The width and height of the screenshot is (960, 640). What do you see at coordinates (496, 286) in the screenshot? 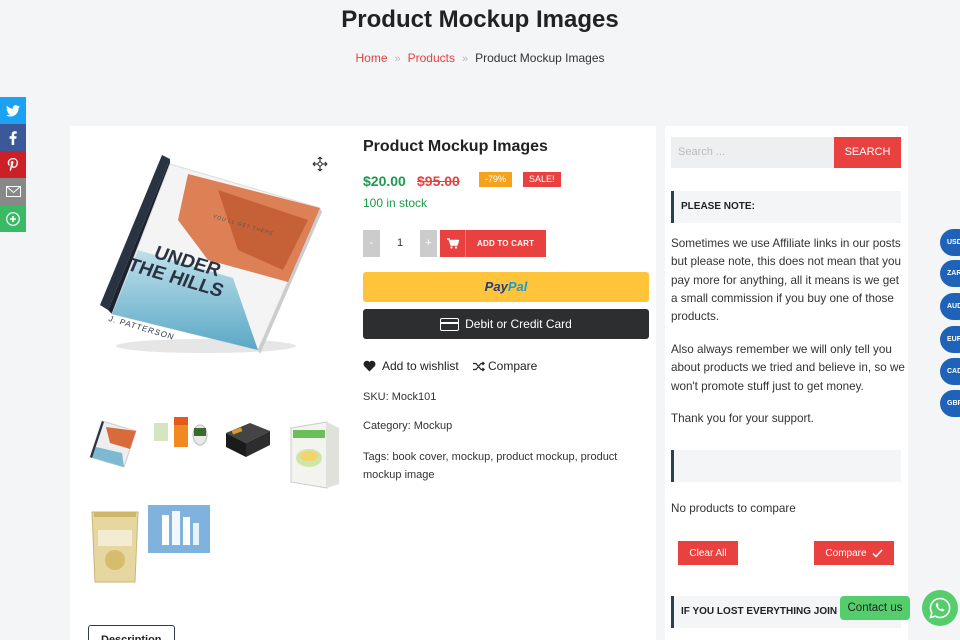
I see `paypal-logo-pay: Pay` at bounding box center [496, 286].